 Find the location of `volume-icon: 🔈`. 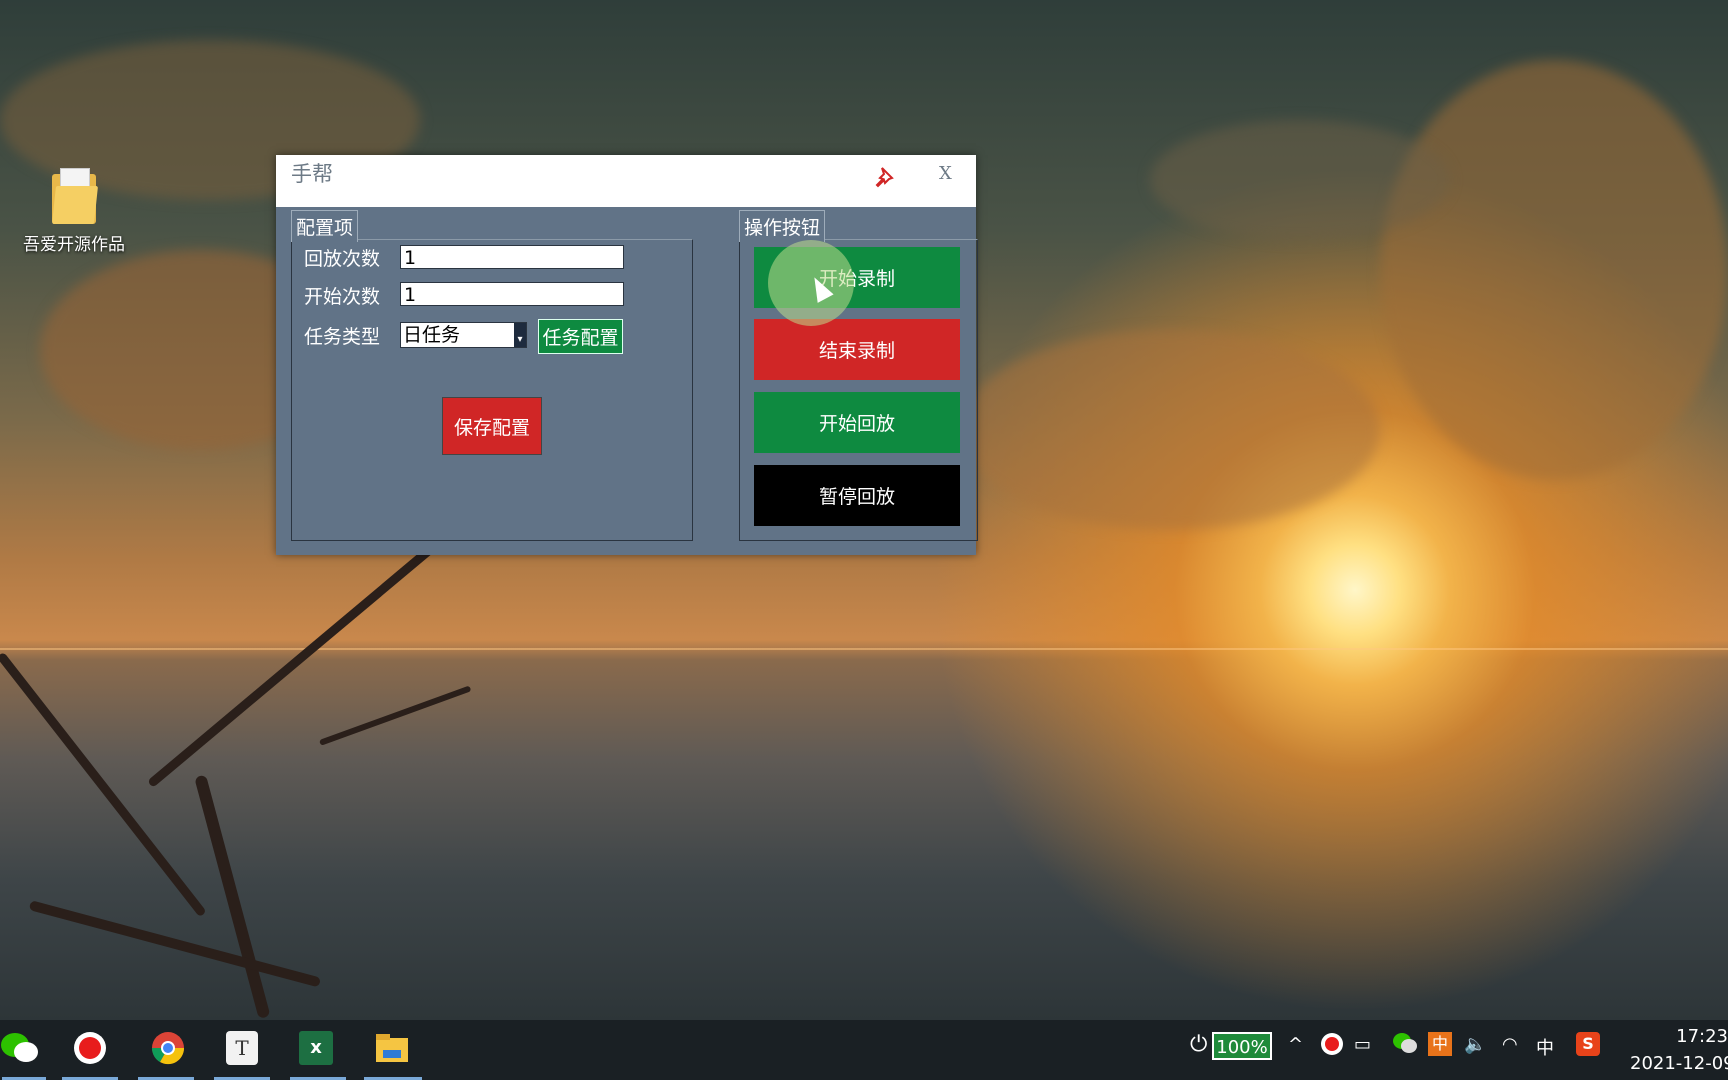

volume-icon: 🔈 is located at coordinates (1475, 1044).